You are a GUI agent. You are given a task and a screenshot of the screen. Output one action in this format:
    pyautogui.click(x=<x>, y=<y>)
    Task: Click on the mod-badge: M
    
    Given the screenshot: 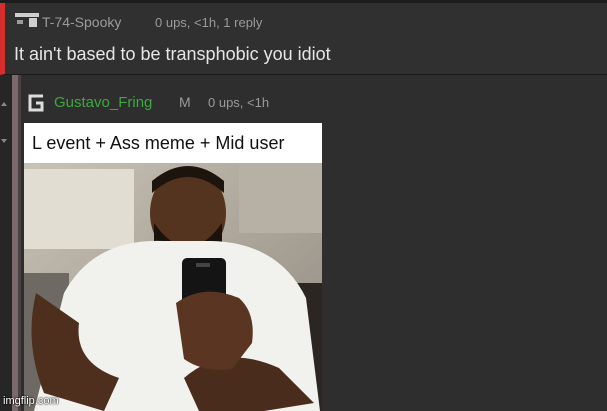 What is the action you would take?
    pyautogui.click(x=185, y=102)
    